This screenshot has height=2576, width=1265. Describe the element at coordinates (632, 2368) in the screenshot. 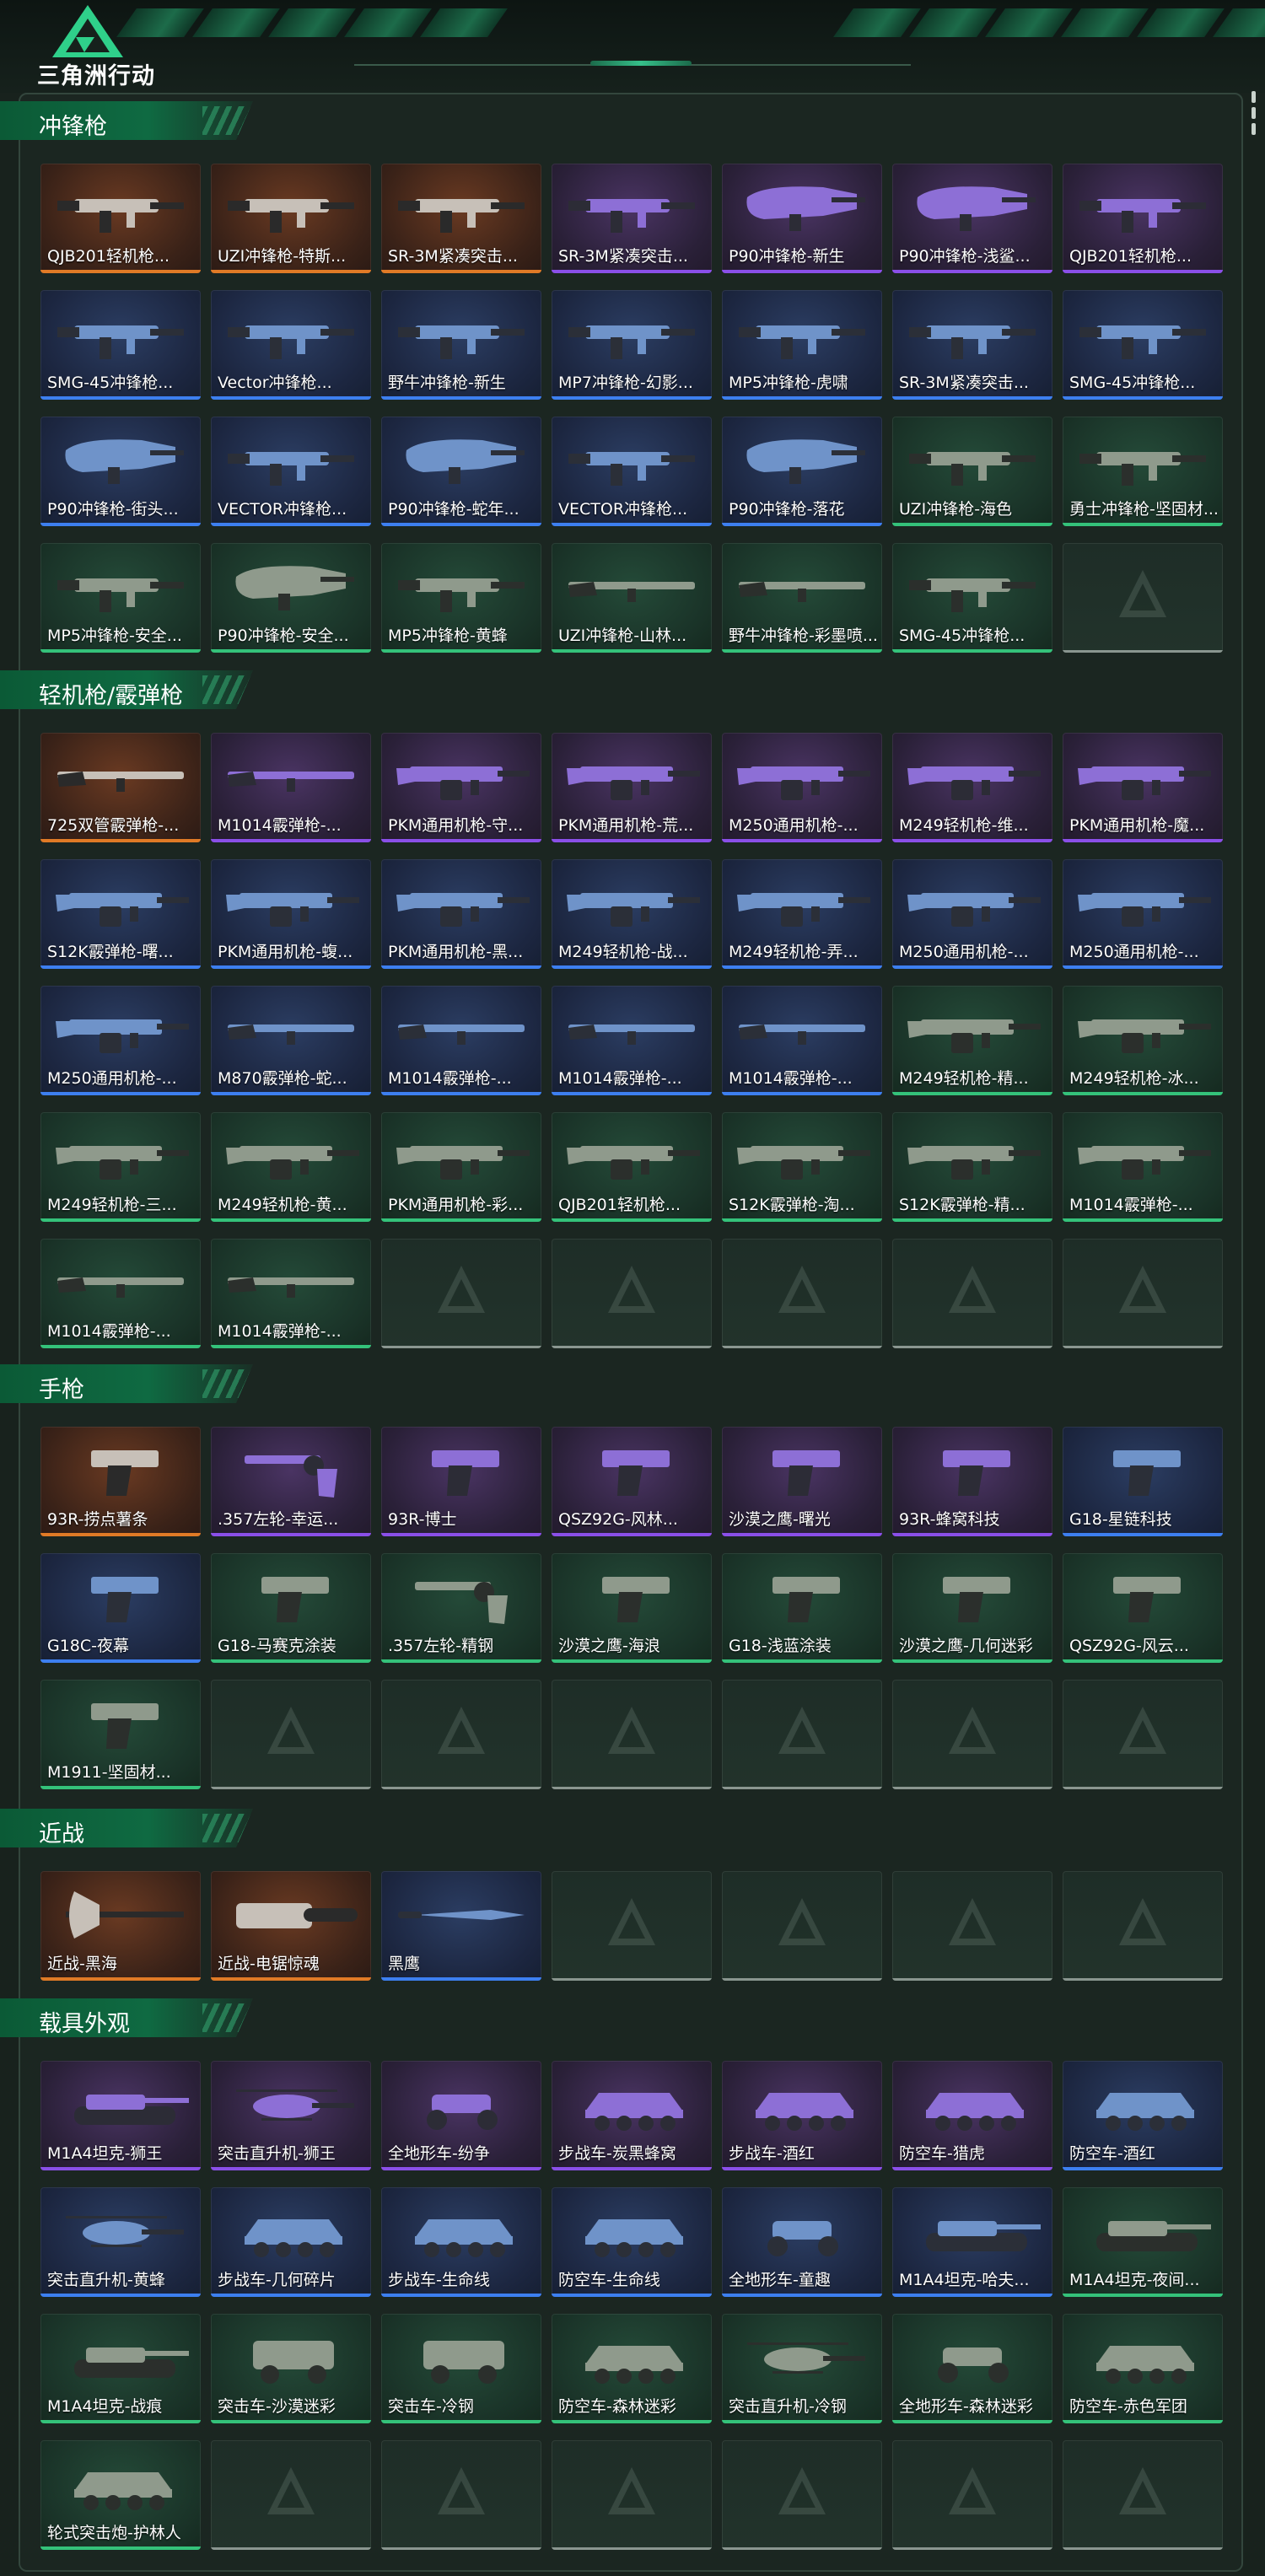

I see `skin-card: 防空车-森林迷彩` at that location.